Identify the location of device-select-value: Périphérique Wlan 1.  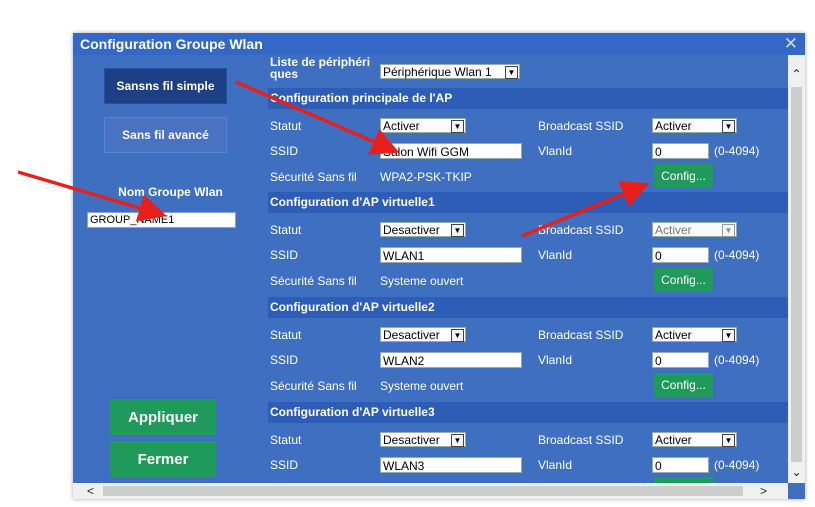
(437, 72).